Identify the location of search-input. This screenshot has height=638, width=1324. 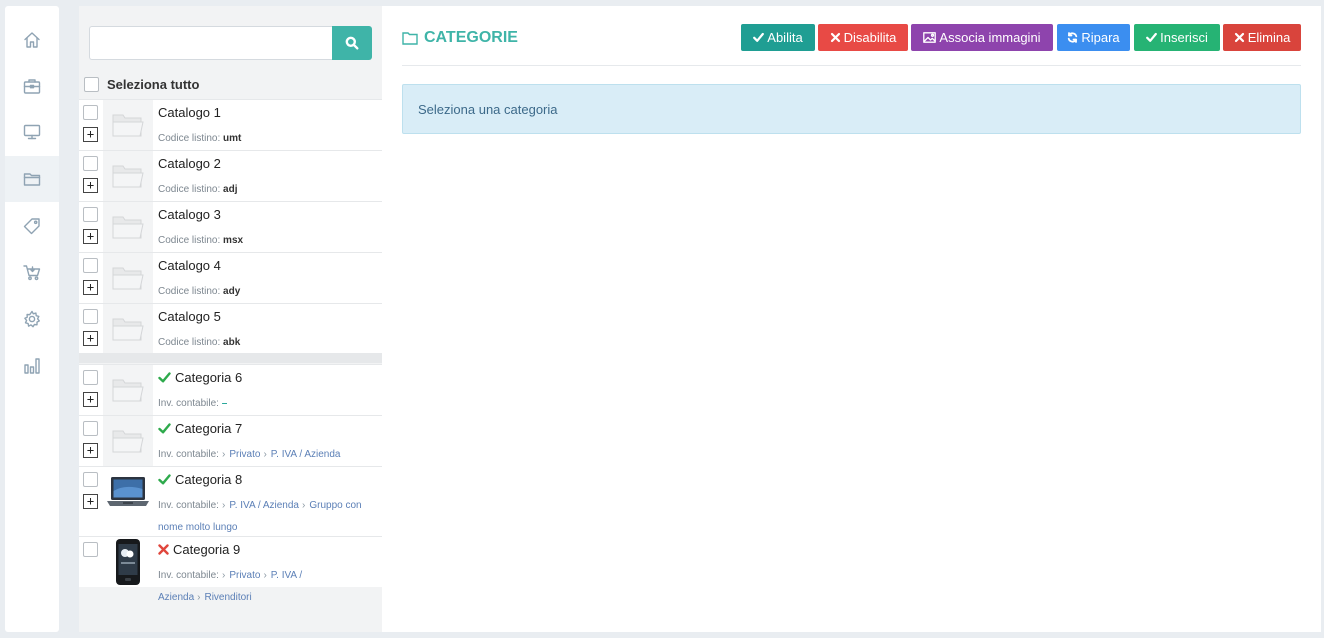
(211, 43).